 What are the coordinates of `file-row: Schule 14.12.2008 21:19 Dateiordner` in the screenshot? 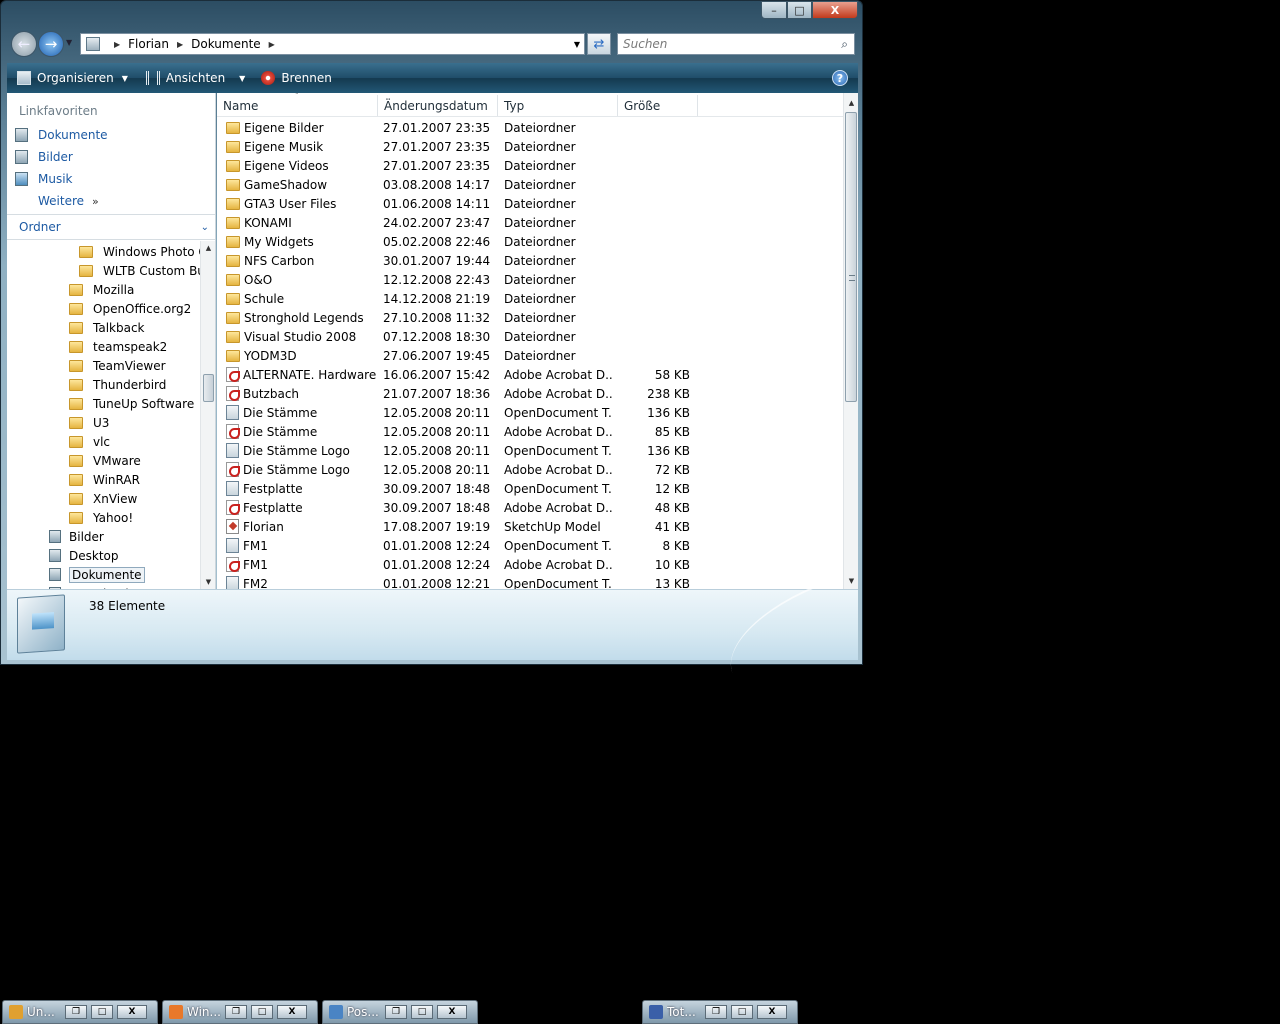 It's located at (530, 298).